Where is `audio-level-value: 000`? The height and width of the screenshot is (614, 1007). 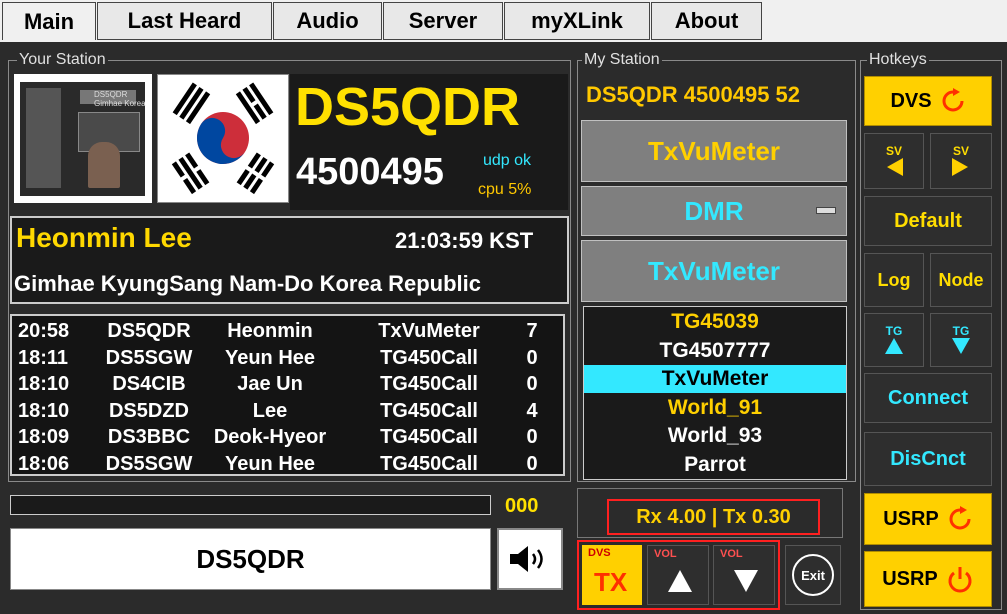
audio-level-value: 000 is located at coordinates (522, 506).